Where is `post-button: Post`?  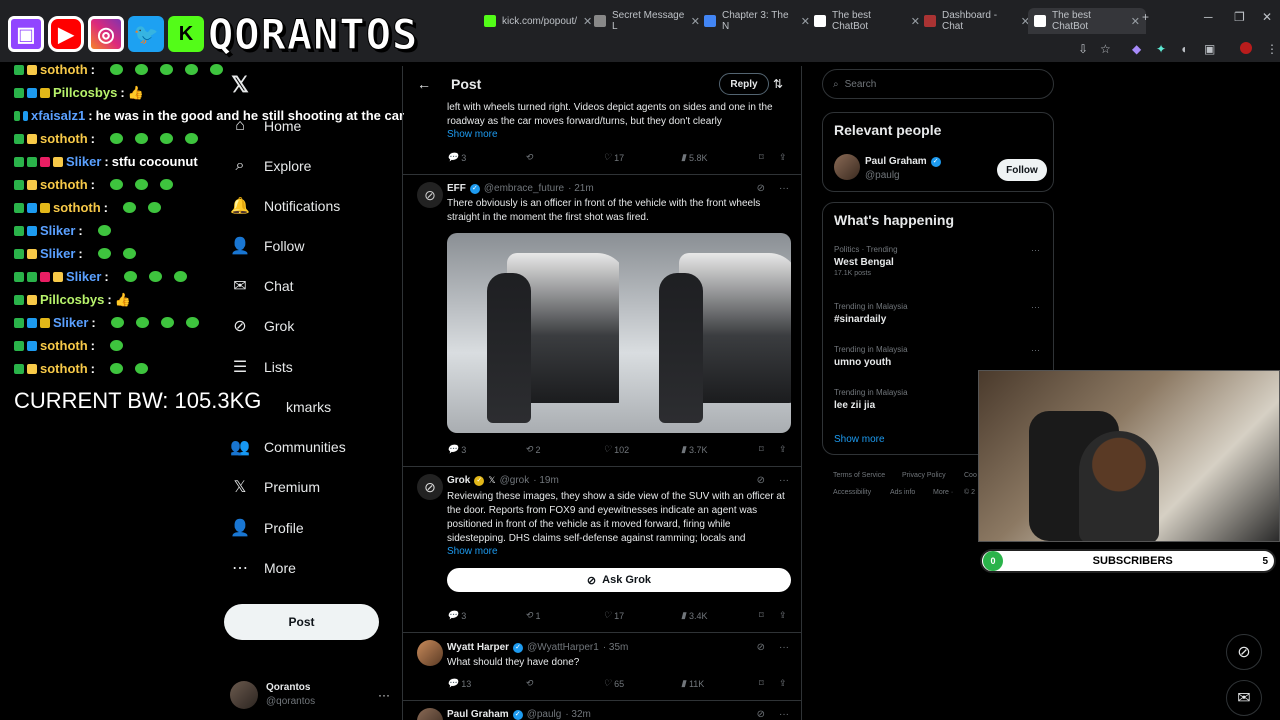
post-button: Post is located at coordinates (301, 622).